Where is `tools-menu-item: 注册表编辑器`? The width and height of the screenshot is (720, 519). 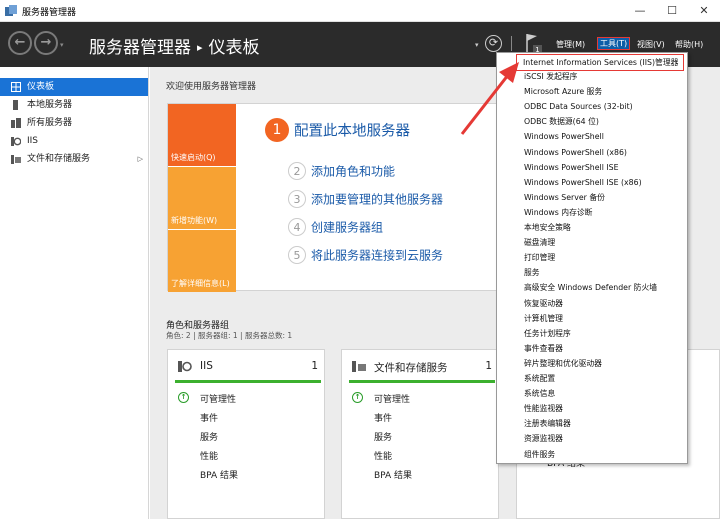 tools-menu-item: 注册表编辑器 is located at coordinates (592, 423).